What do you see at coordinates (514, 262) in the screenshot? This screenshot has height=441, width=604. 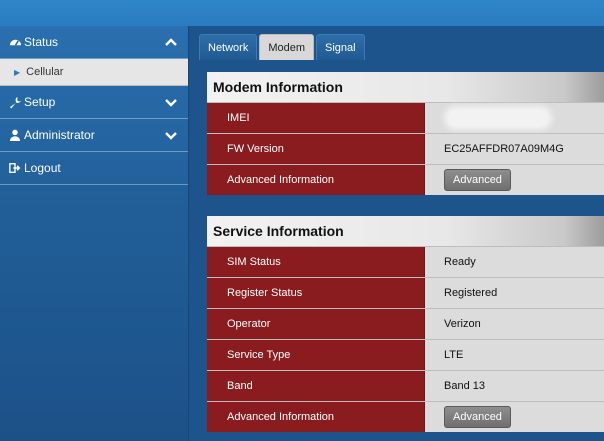 I see `row-value: Ready` at bounding box center [514, 262].